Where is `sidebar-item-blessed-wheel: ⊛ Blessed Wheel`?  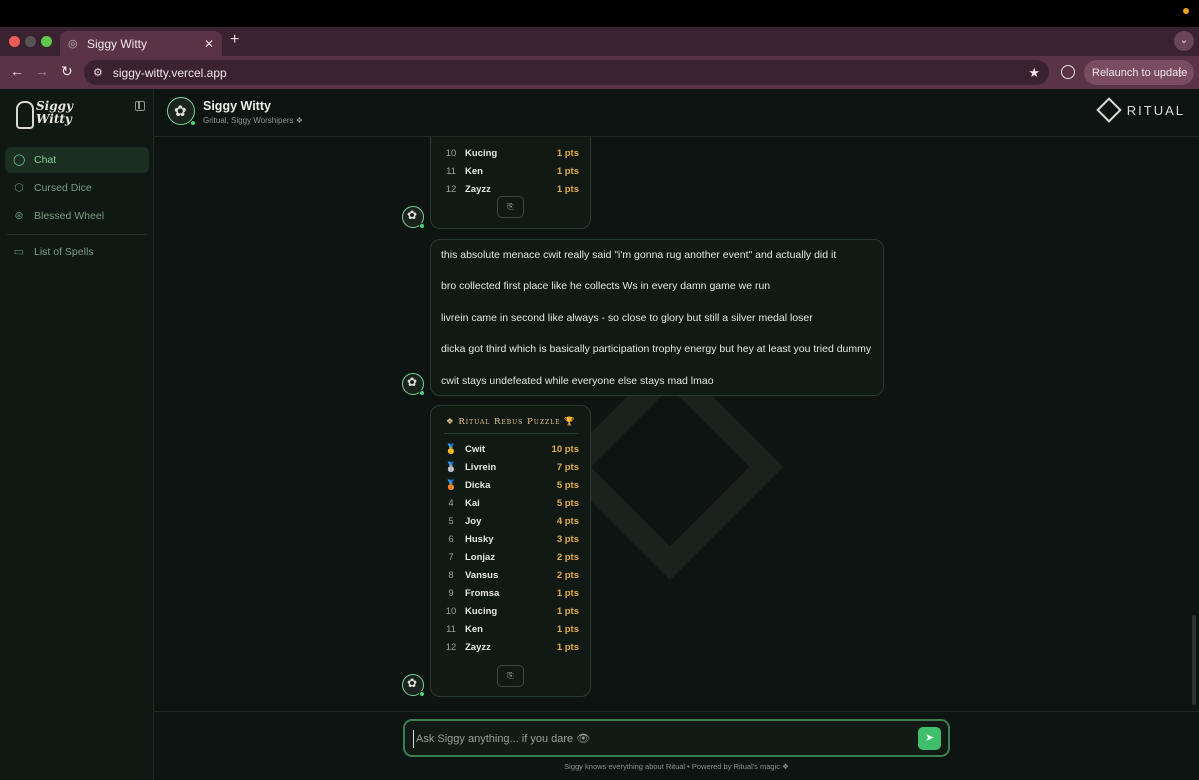 sidebar-item-blessed-wheel: ⊛ Blessed Wheel is located at coordinates (77, 216).